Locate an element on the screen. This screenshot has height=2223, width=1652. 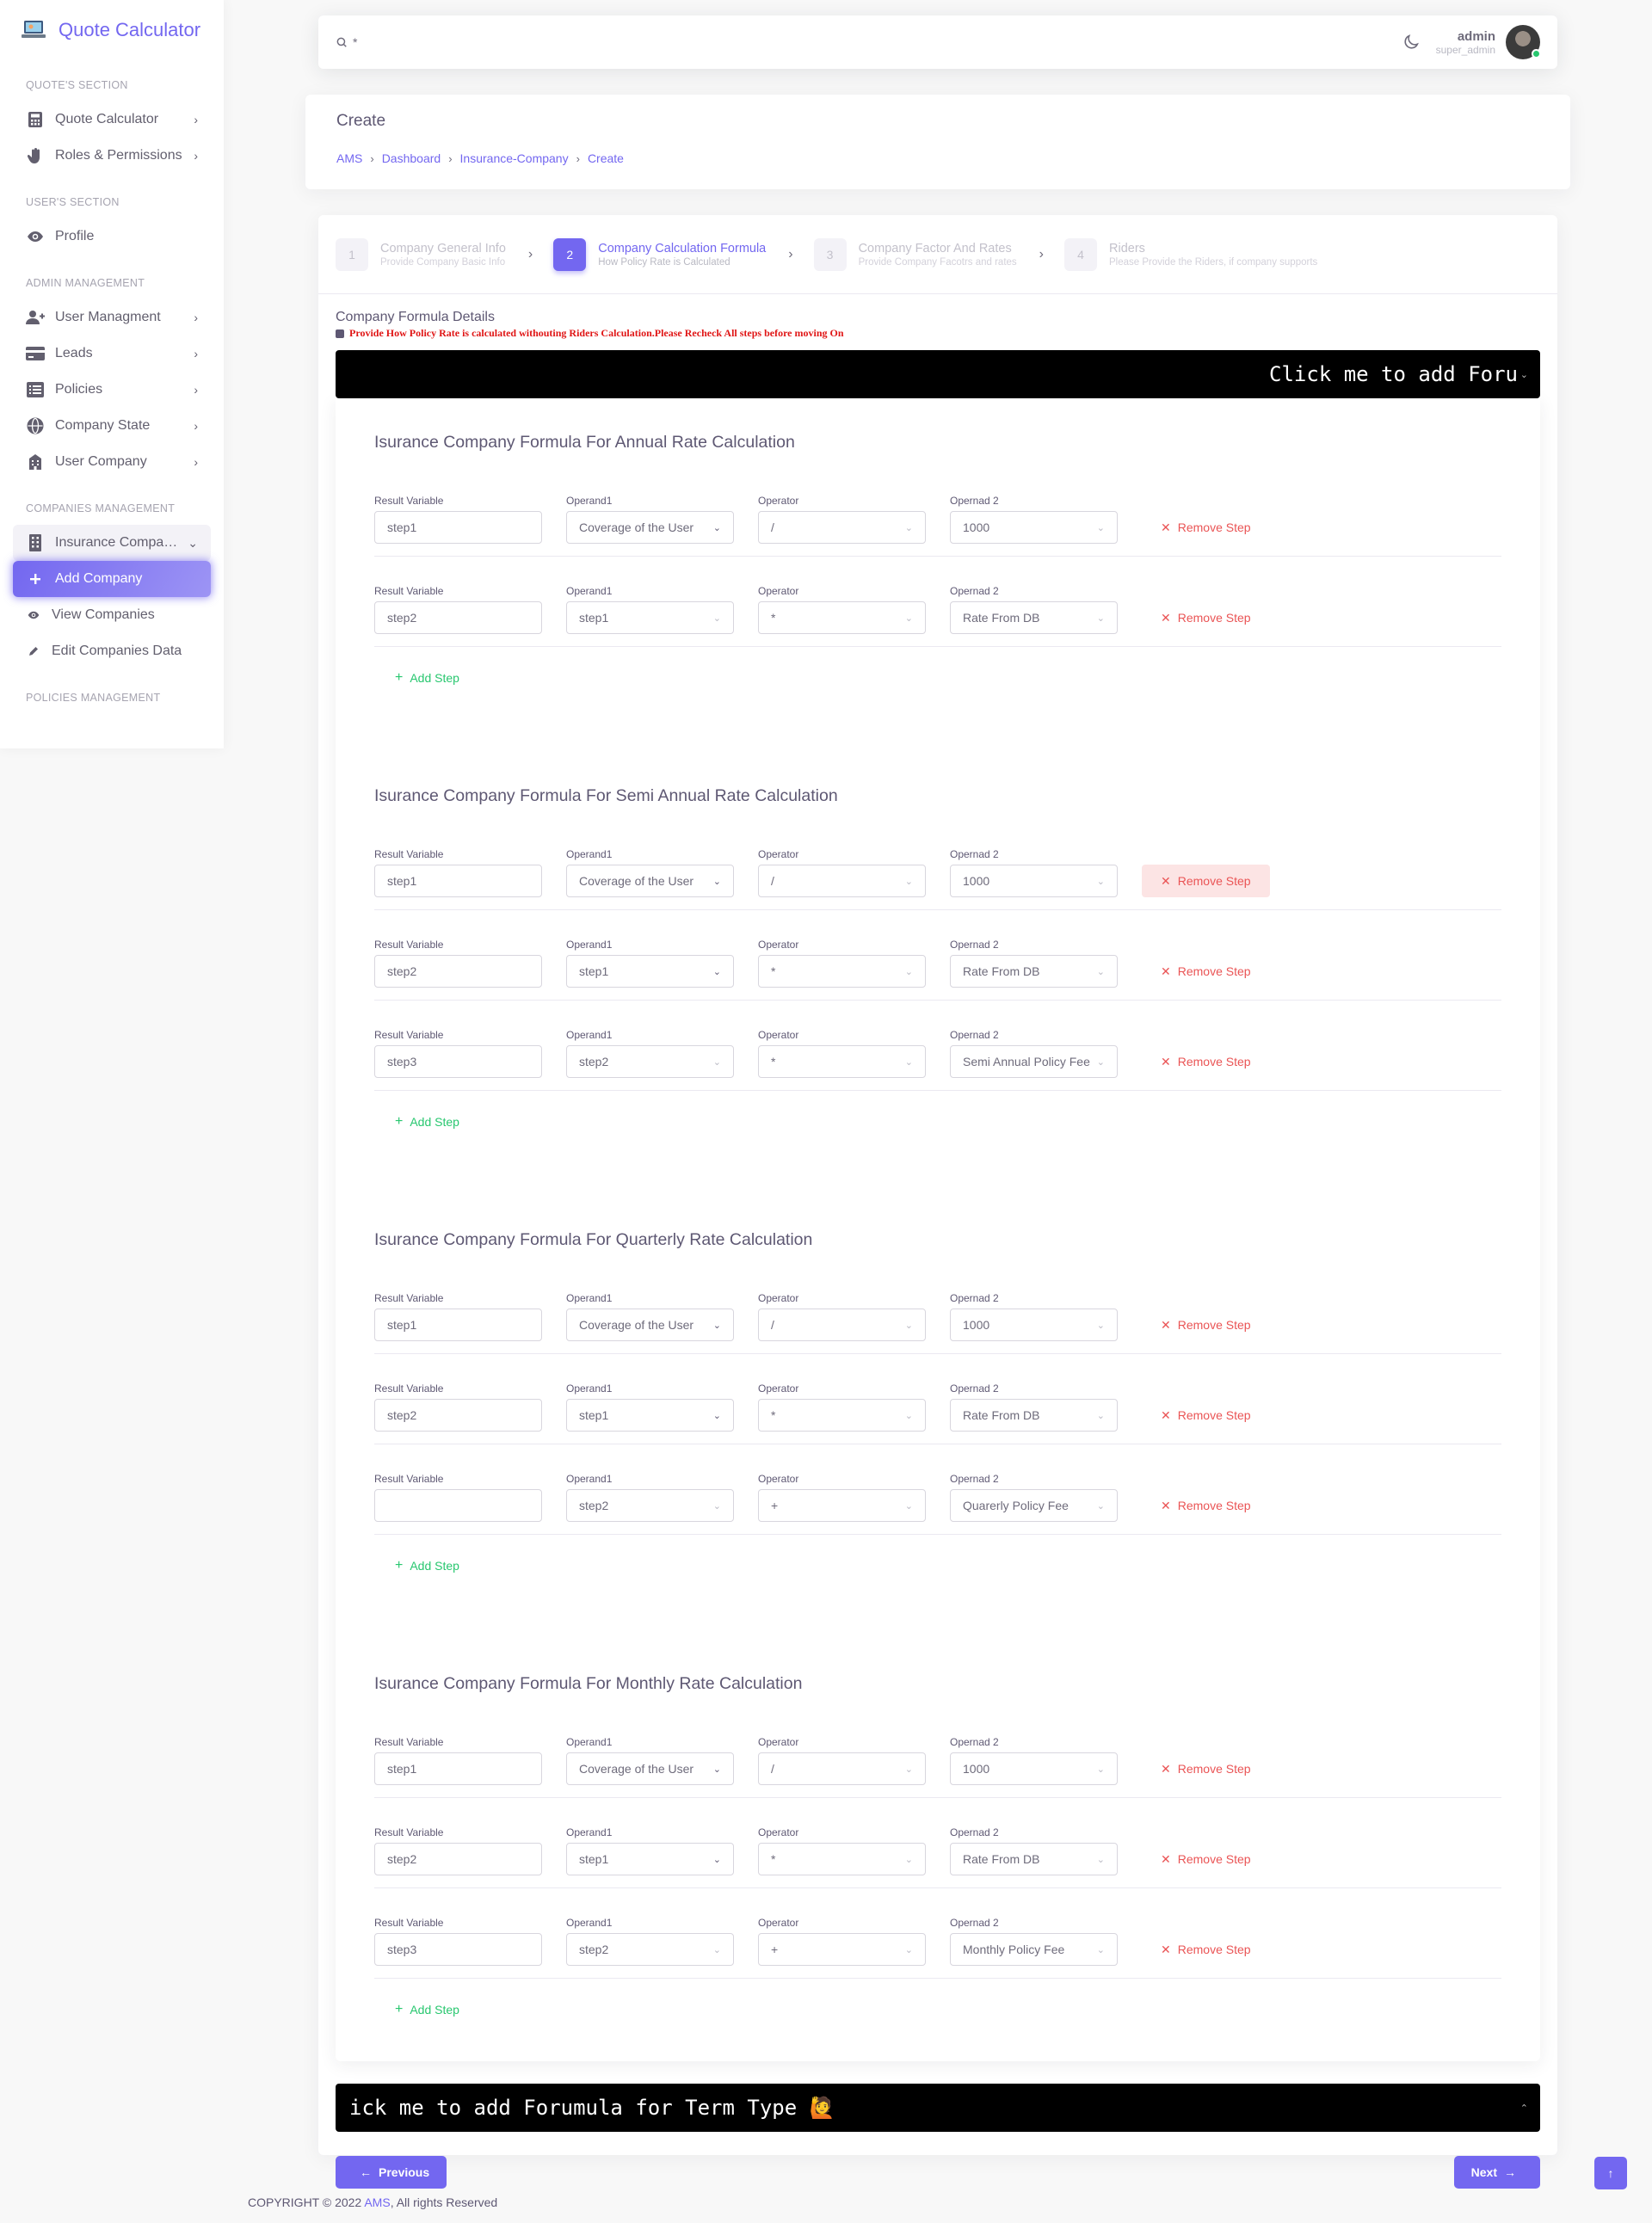
sidebar-item-edit-companies-data: Edit Companies Data is located at coordinates (112, 651).